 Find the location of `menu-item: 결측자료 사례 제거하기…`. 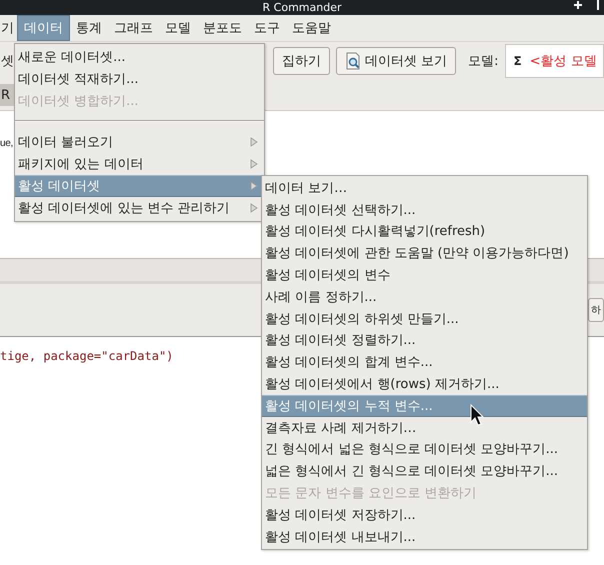

menu-item: 결측자료 사례 제거하기… is located at coordinates (424, 427).